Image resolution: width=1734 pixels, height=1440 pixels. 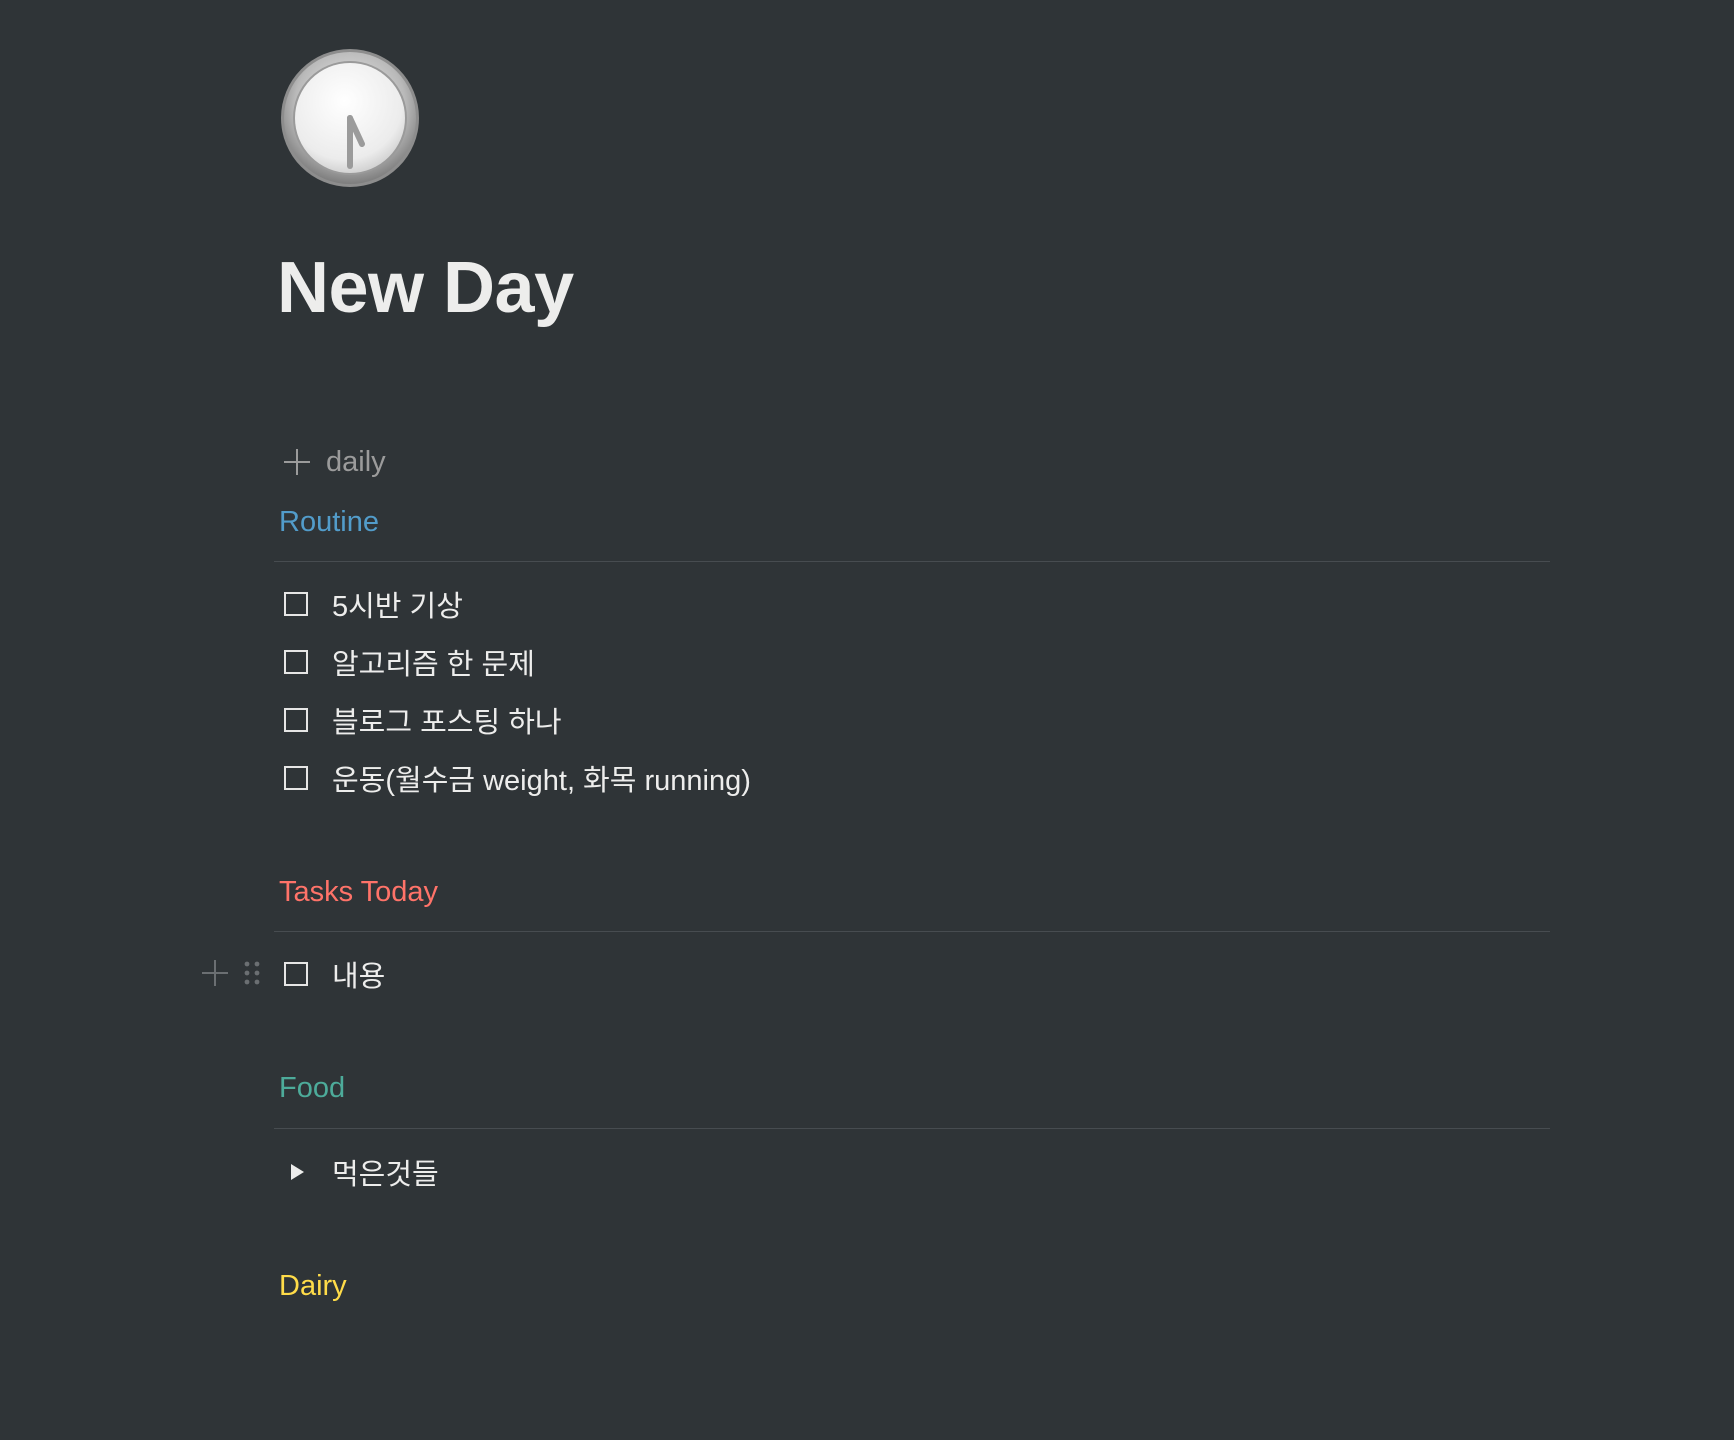 I want to click on toggle-block: 먹은것들, so click(x=361, y=1172).